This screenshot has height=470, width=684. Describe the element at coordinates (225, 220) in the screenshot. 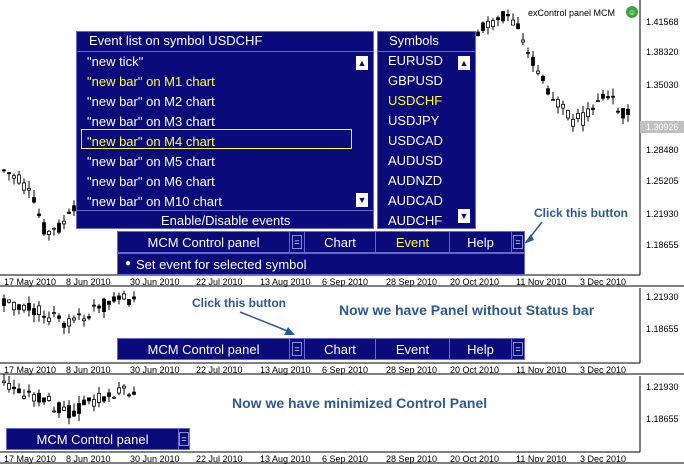

I see `enable-disable-events-button: Enable/Disable events` at that location.